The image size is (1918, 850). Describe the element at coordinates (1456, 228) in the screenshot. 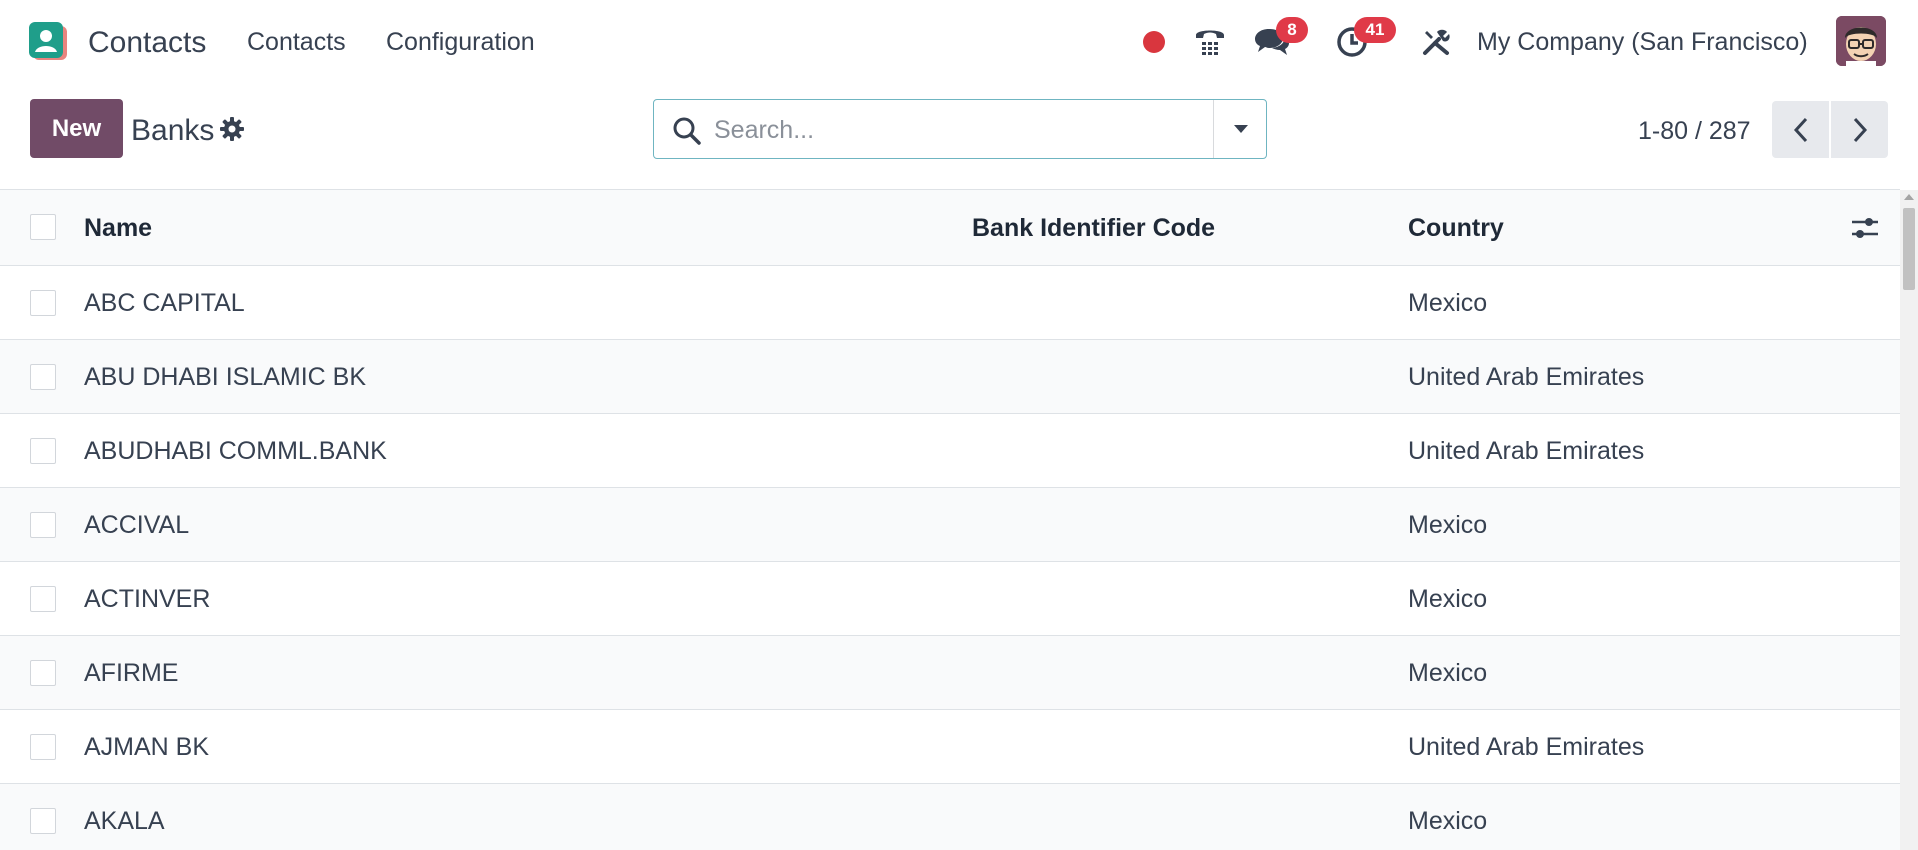

I see `column-header-country: Country` at that location.